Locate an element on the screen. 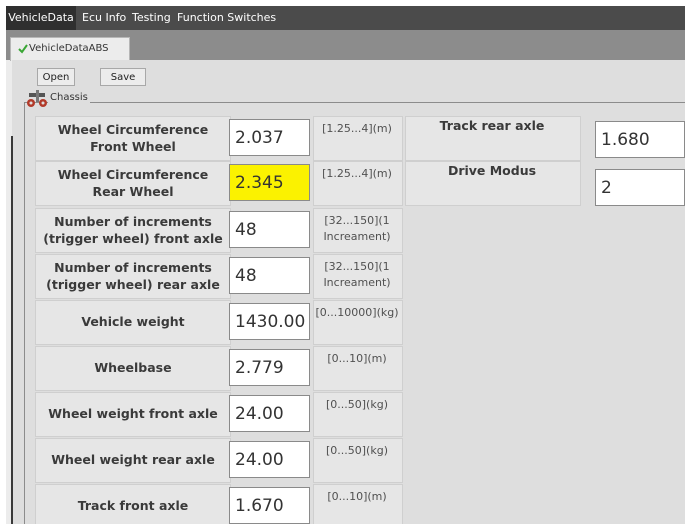 The image size is (685, 524). field-label: Track front axle is located at coordinates (133, 505).